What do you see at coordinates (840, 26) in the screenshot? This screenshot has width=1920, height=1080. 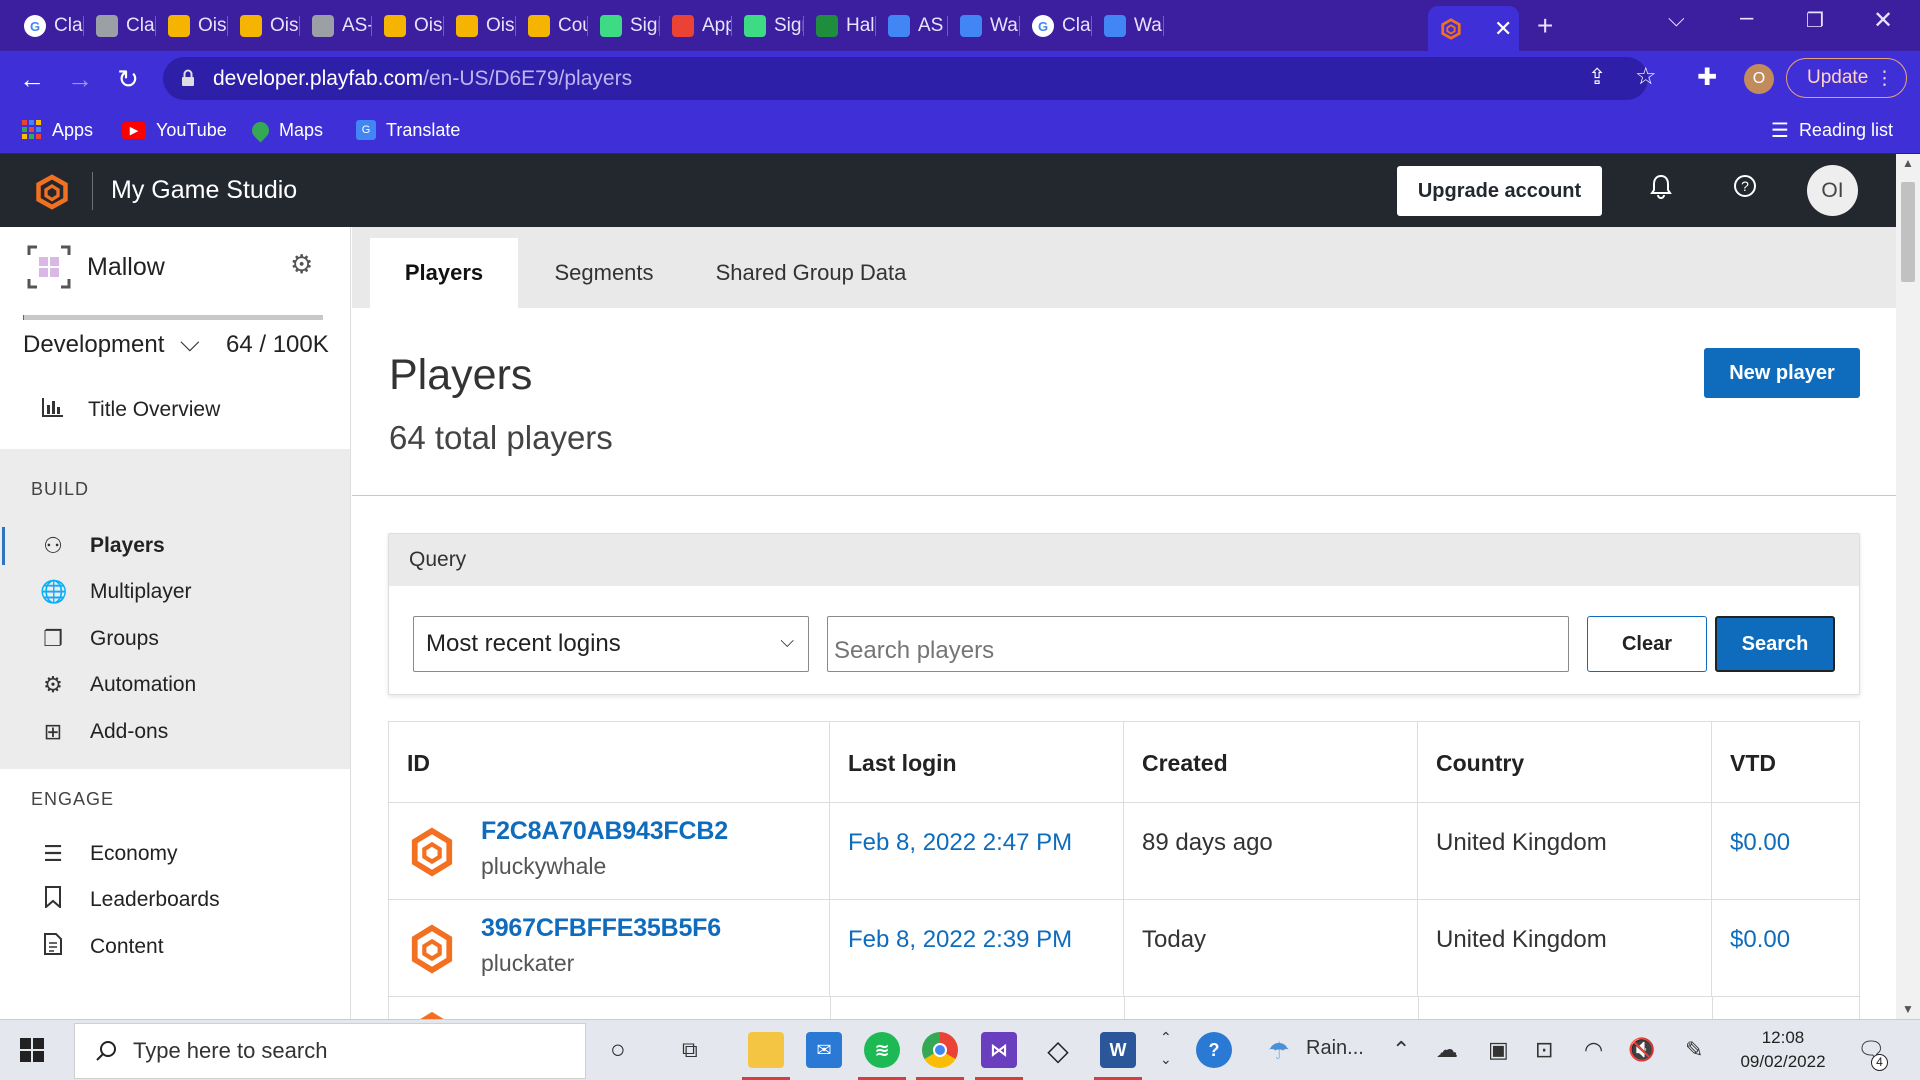 I see `browser-tab: Hal` at bounding box center [840, 26].